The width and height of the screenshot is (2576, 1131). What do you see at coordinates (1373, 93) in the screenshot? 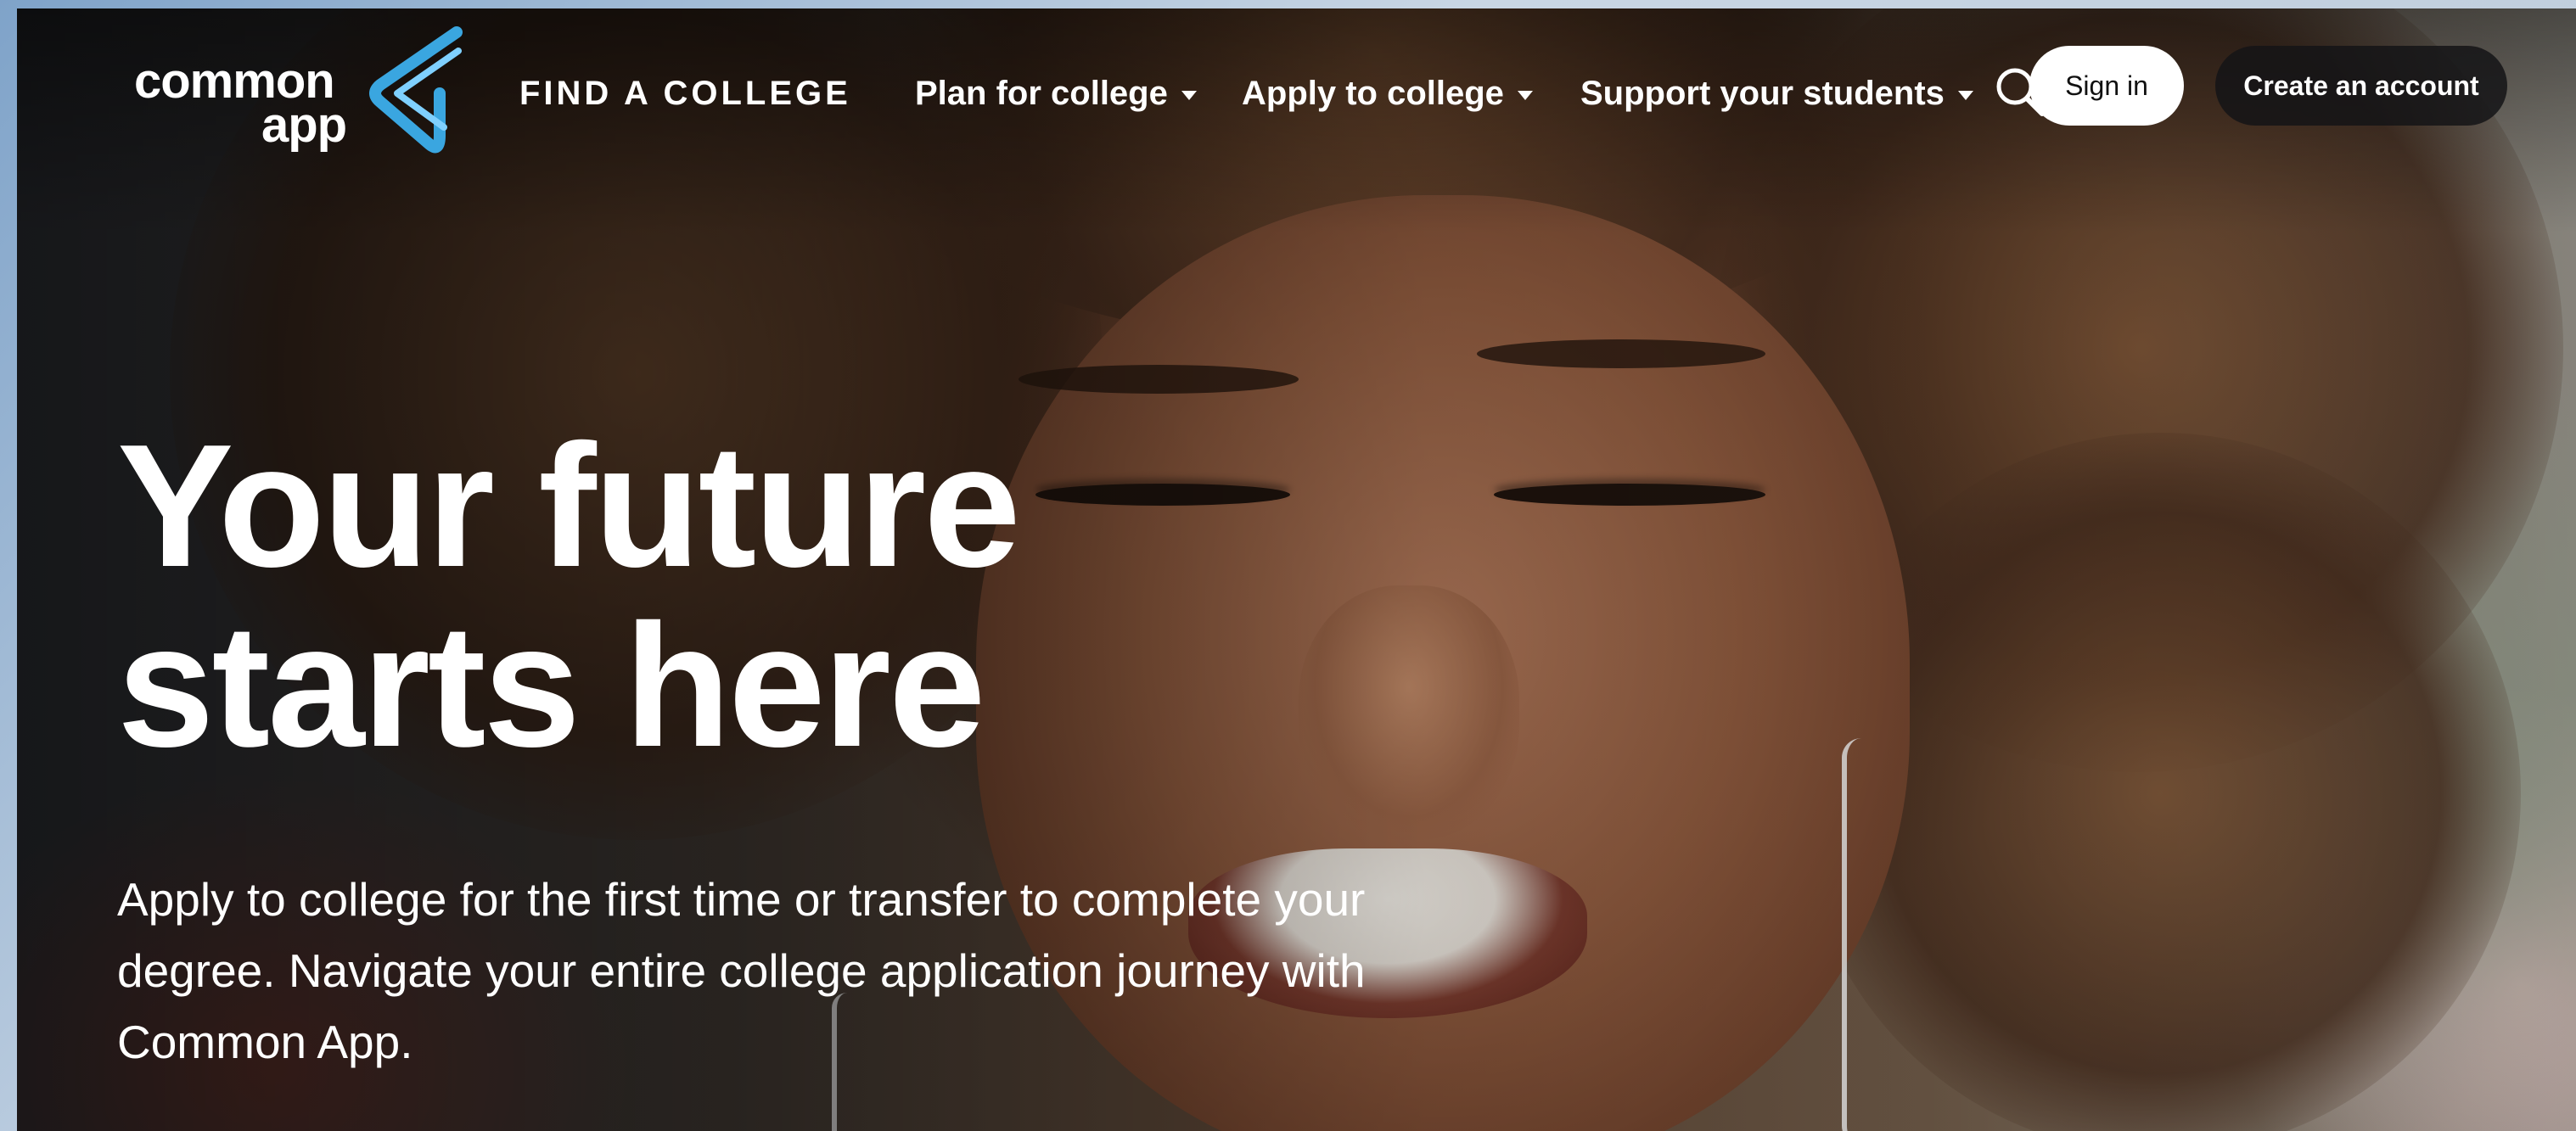
I see `nav-apply-label: Apply to college` at bounding box center [1373, 93].